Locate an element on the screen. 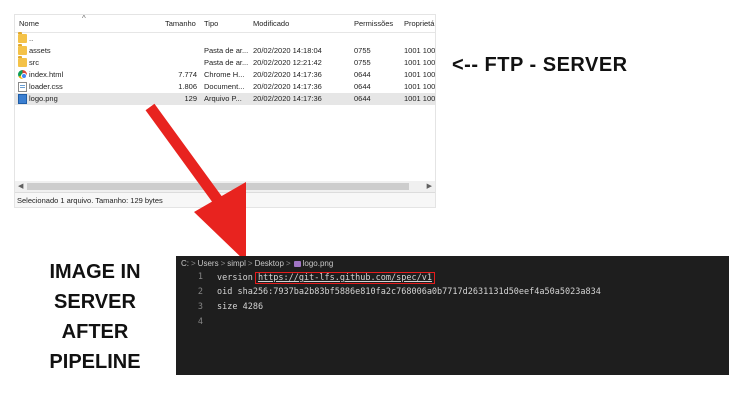 Image resolution: width=734 pixels, height=413 pixels. label-line: SERVER is located at coordinates (95, 302).